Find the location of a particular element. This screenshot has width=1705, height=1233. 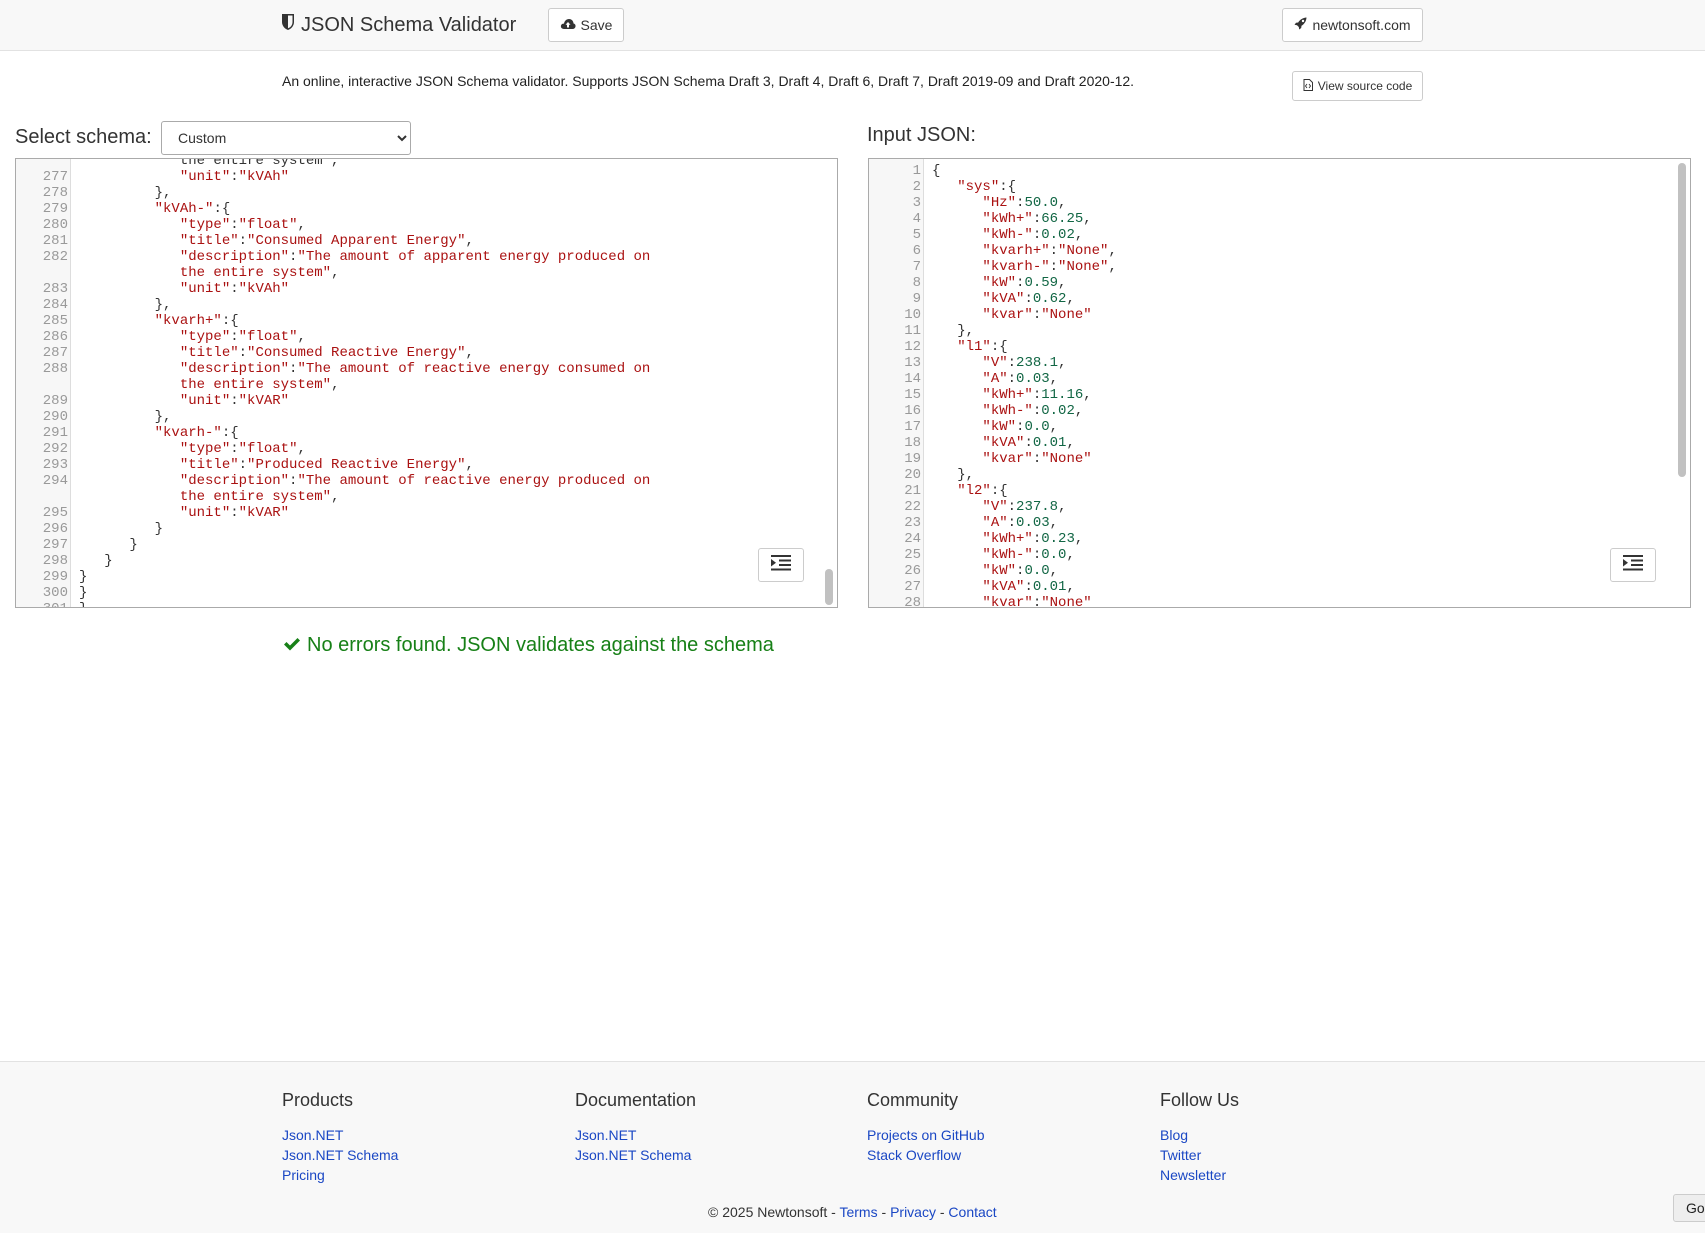

schema-code-line: 278 }, is located at coordinates (426, 193).